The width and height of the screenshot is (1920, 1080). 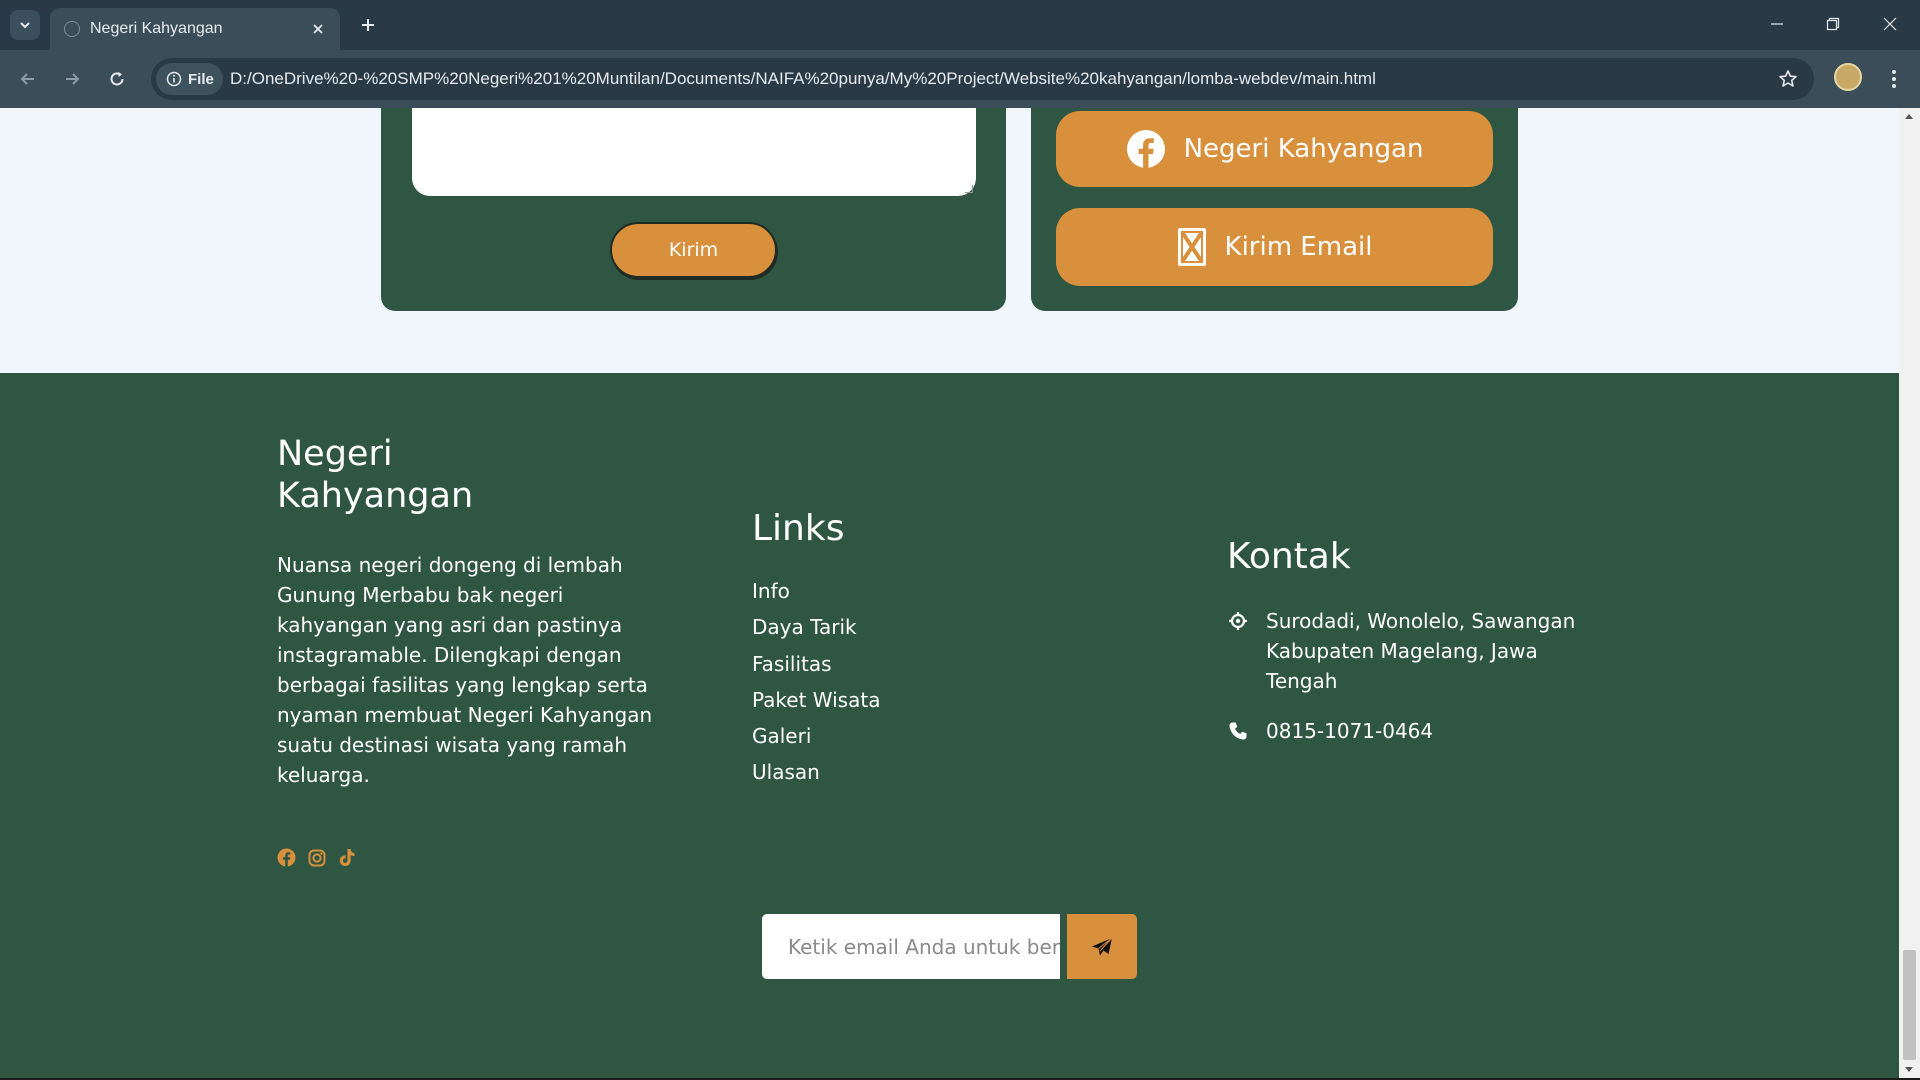 I want to click on minimize-button, so click(x=1777, y=24).